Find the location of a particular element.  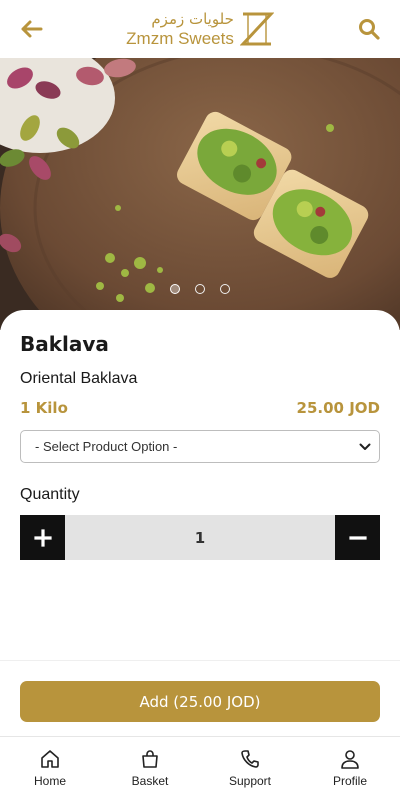

arrow-left-icon is located at coordinates (32, 29).